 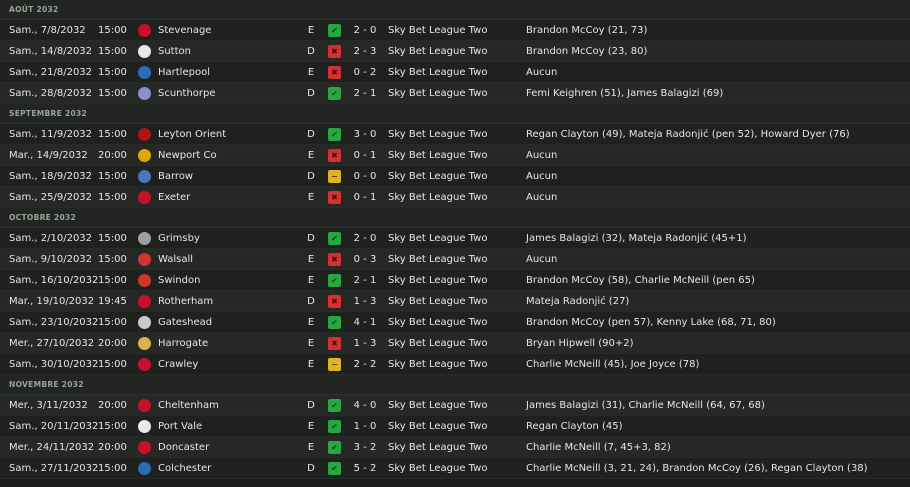 What do you see at coordinates (51, 259) in the screenshot?
I see `match-date: Sam., 9/10/2032` at bounding box center [51, 259].